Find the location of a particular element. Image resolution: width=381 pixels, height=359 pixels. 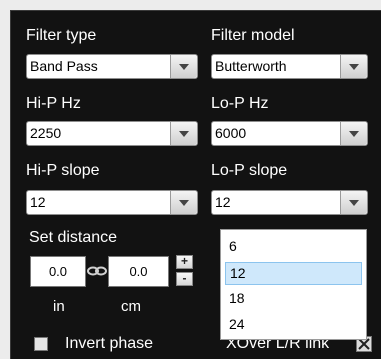

hip-slope-label: Hi-P slope is located at coordinates (63, 170).